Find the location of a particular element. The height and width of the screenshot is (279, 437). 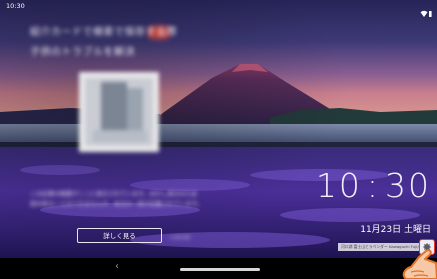

headline-line-1: 紹介カードで検索で保存する際 is located at coordinates (103, 32).